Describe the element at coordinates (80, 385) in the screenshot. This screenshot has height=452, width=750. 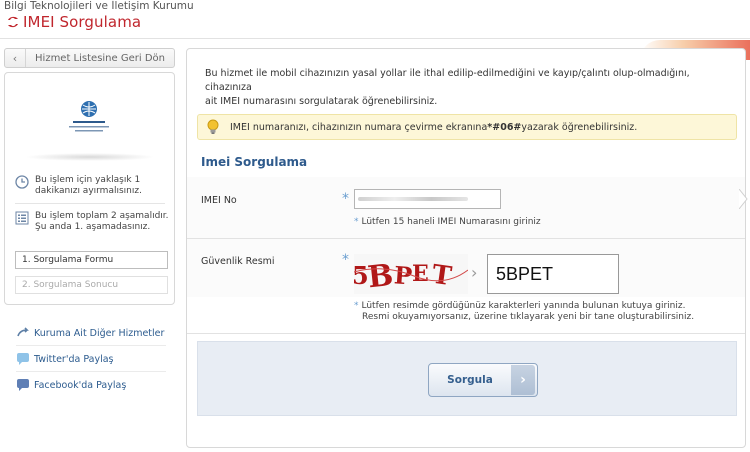
I see `facebook-share-label: Facebook'da Paylaş` at that location.